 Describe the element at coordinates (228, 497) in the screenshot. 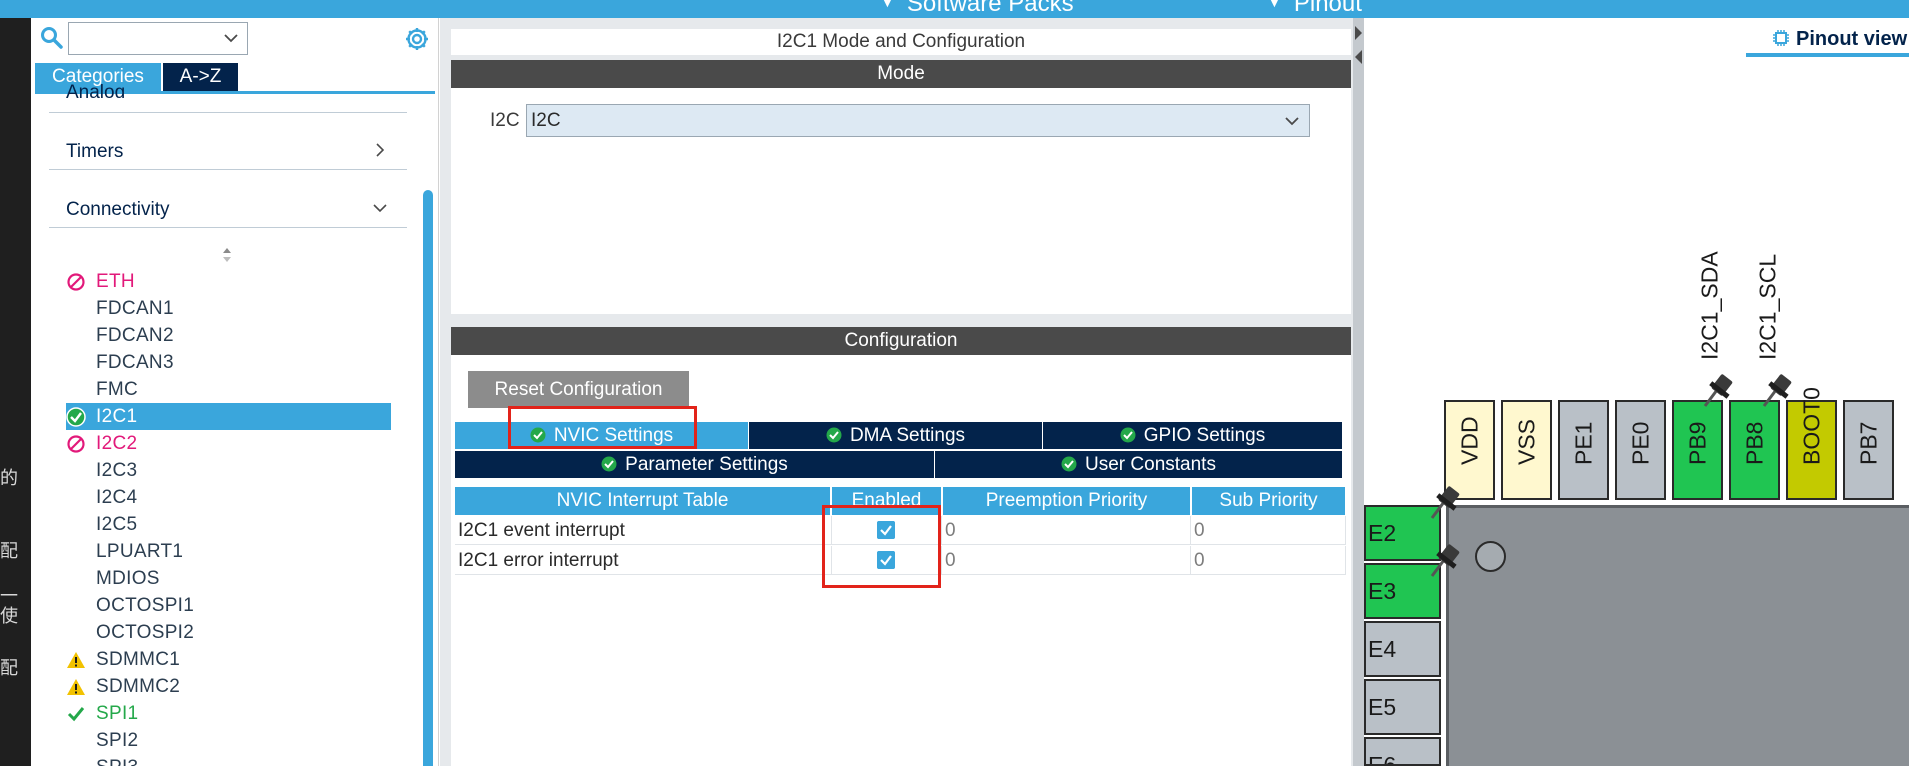

I see `list-item-i2c4: I2C4` at that location.